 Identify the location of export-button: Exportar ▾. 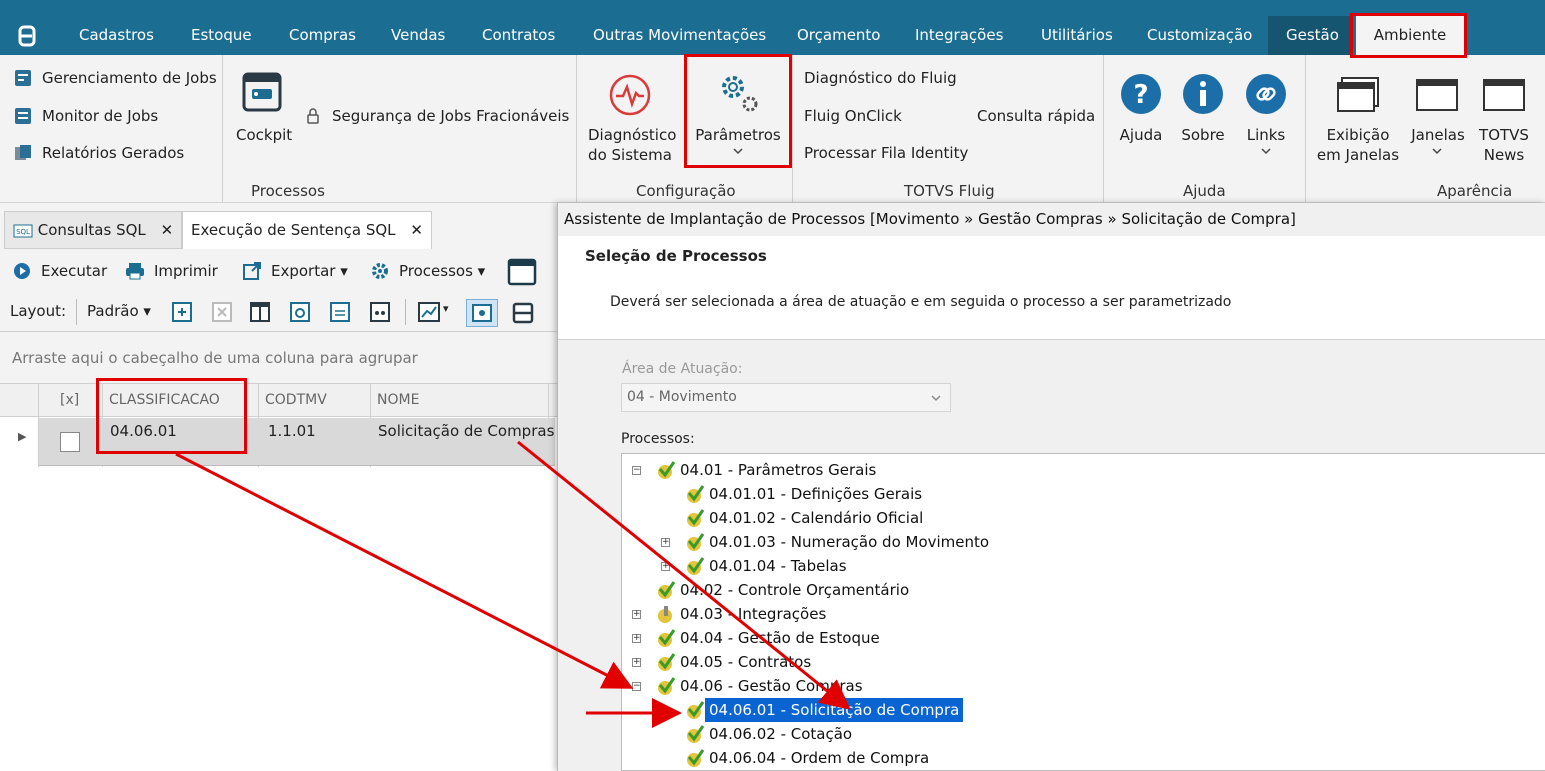
(309, 271).